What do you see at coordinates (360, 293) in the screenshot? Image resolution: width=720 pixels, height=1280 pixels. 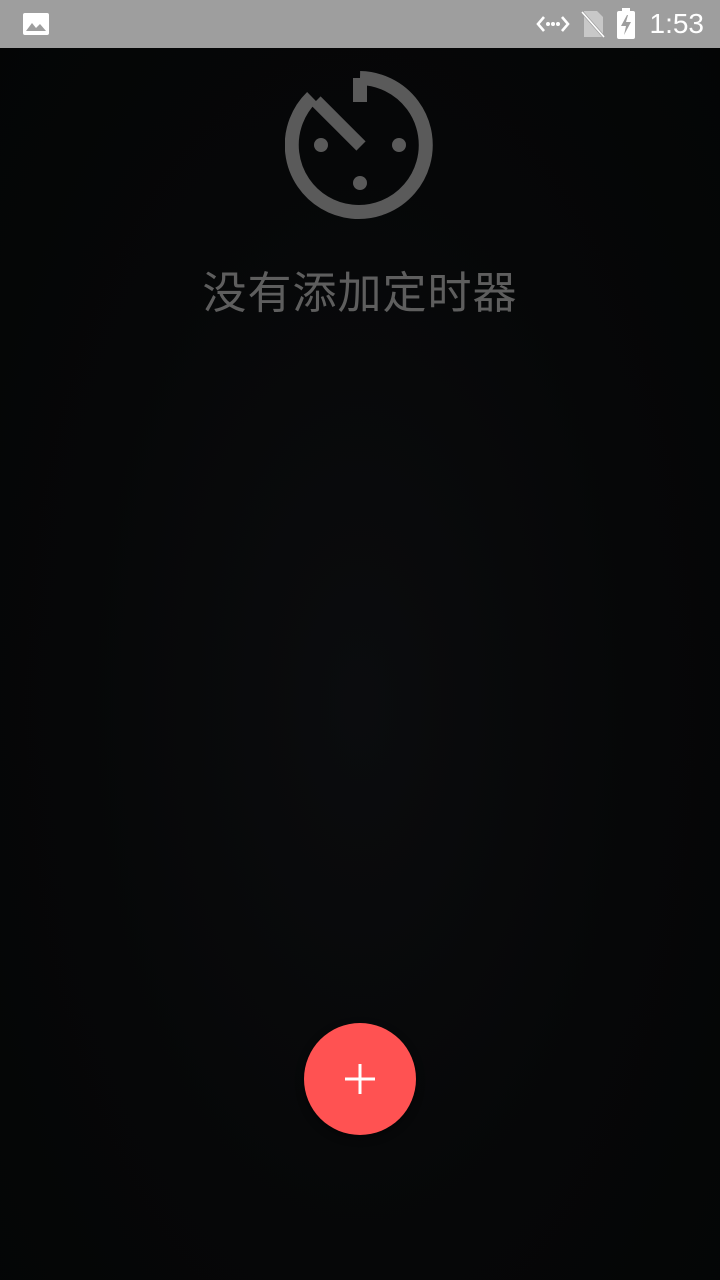 I see `empty-state-message: 没有添加定时器` at bounding box center [360, 293].